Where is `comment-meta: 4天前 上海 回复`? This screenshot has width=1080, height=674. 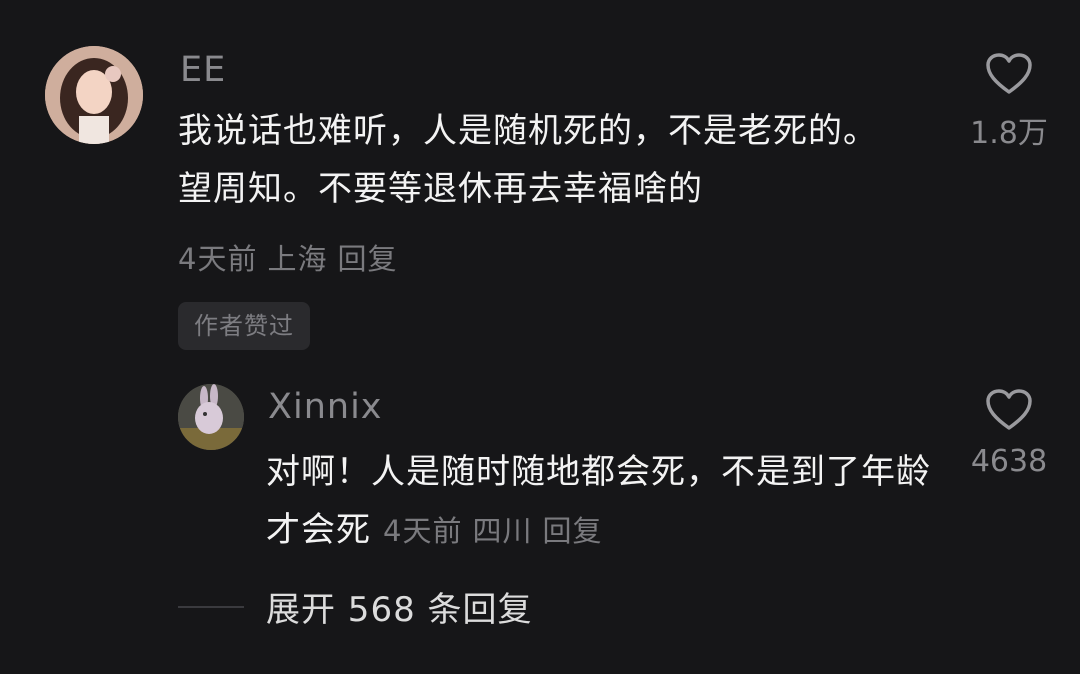 comment-meta: 4天前 上海 回复 is located at coordinates (292, 257).